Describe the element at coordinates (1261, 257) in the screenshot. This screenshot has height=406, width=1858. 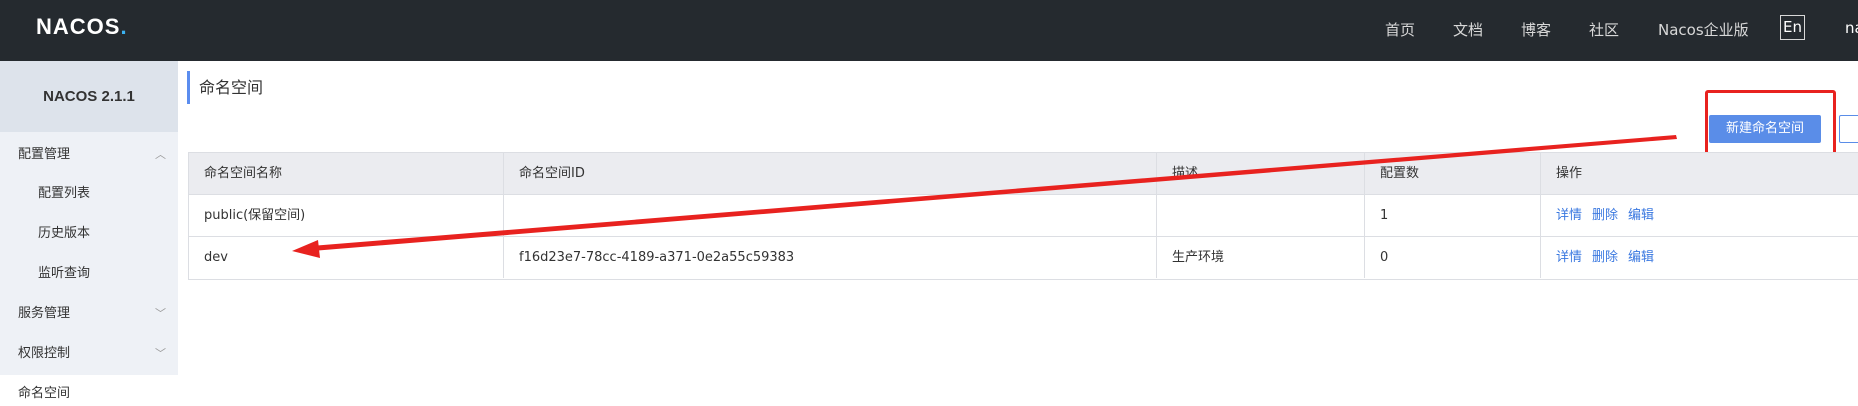
I see `description-cell: 生产环境` at that location.